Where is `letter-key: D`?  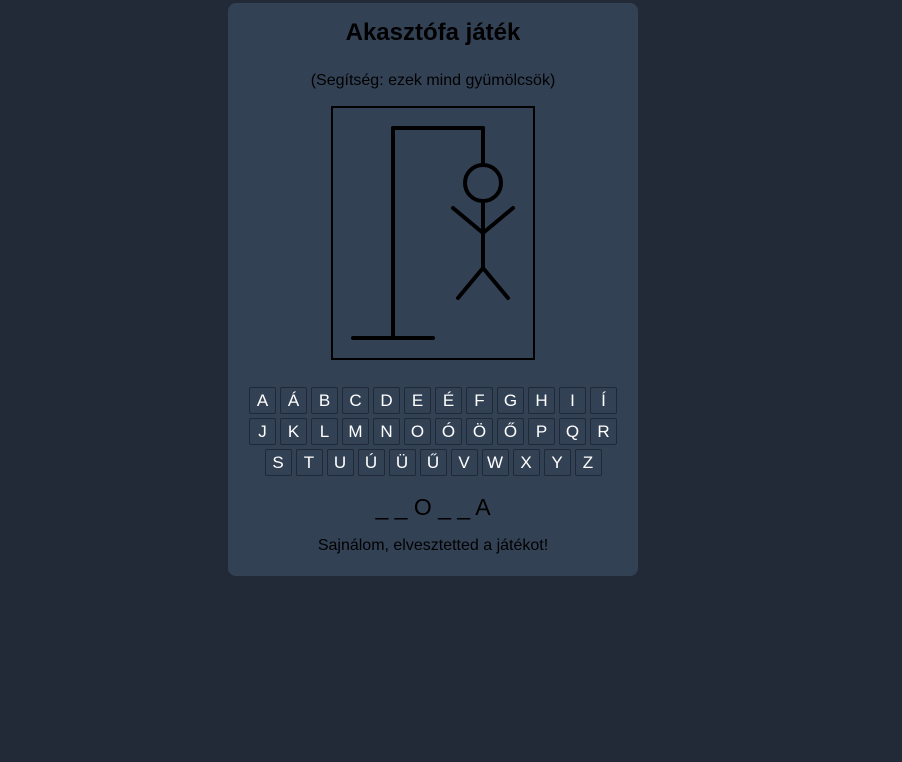
letter-key: D is located at coordinates (386, 400).